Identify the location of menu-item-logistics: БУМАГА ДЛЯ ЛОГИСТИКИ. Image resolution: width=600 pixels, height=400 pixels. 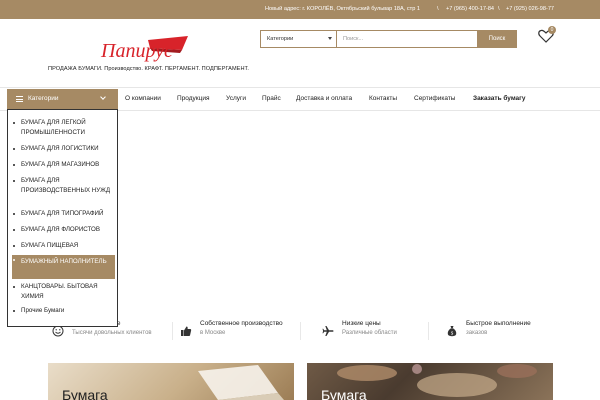
(63, 149).